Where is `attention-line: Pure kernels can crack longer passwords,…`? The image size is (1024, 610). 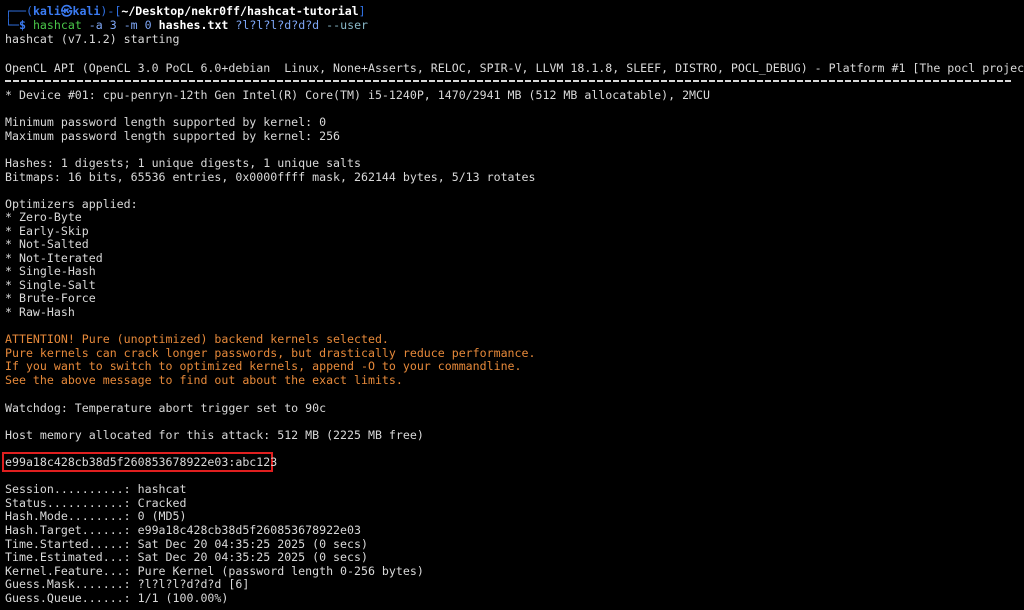
attention-line: Pure kernels can crack longer passwords,… is located at coordinates (270, 353).